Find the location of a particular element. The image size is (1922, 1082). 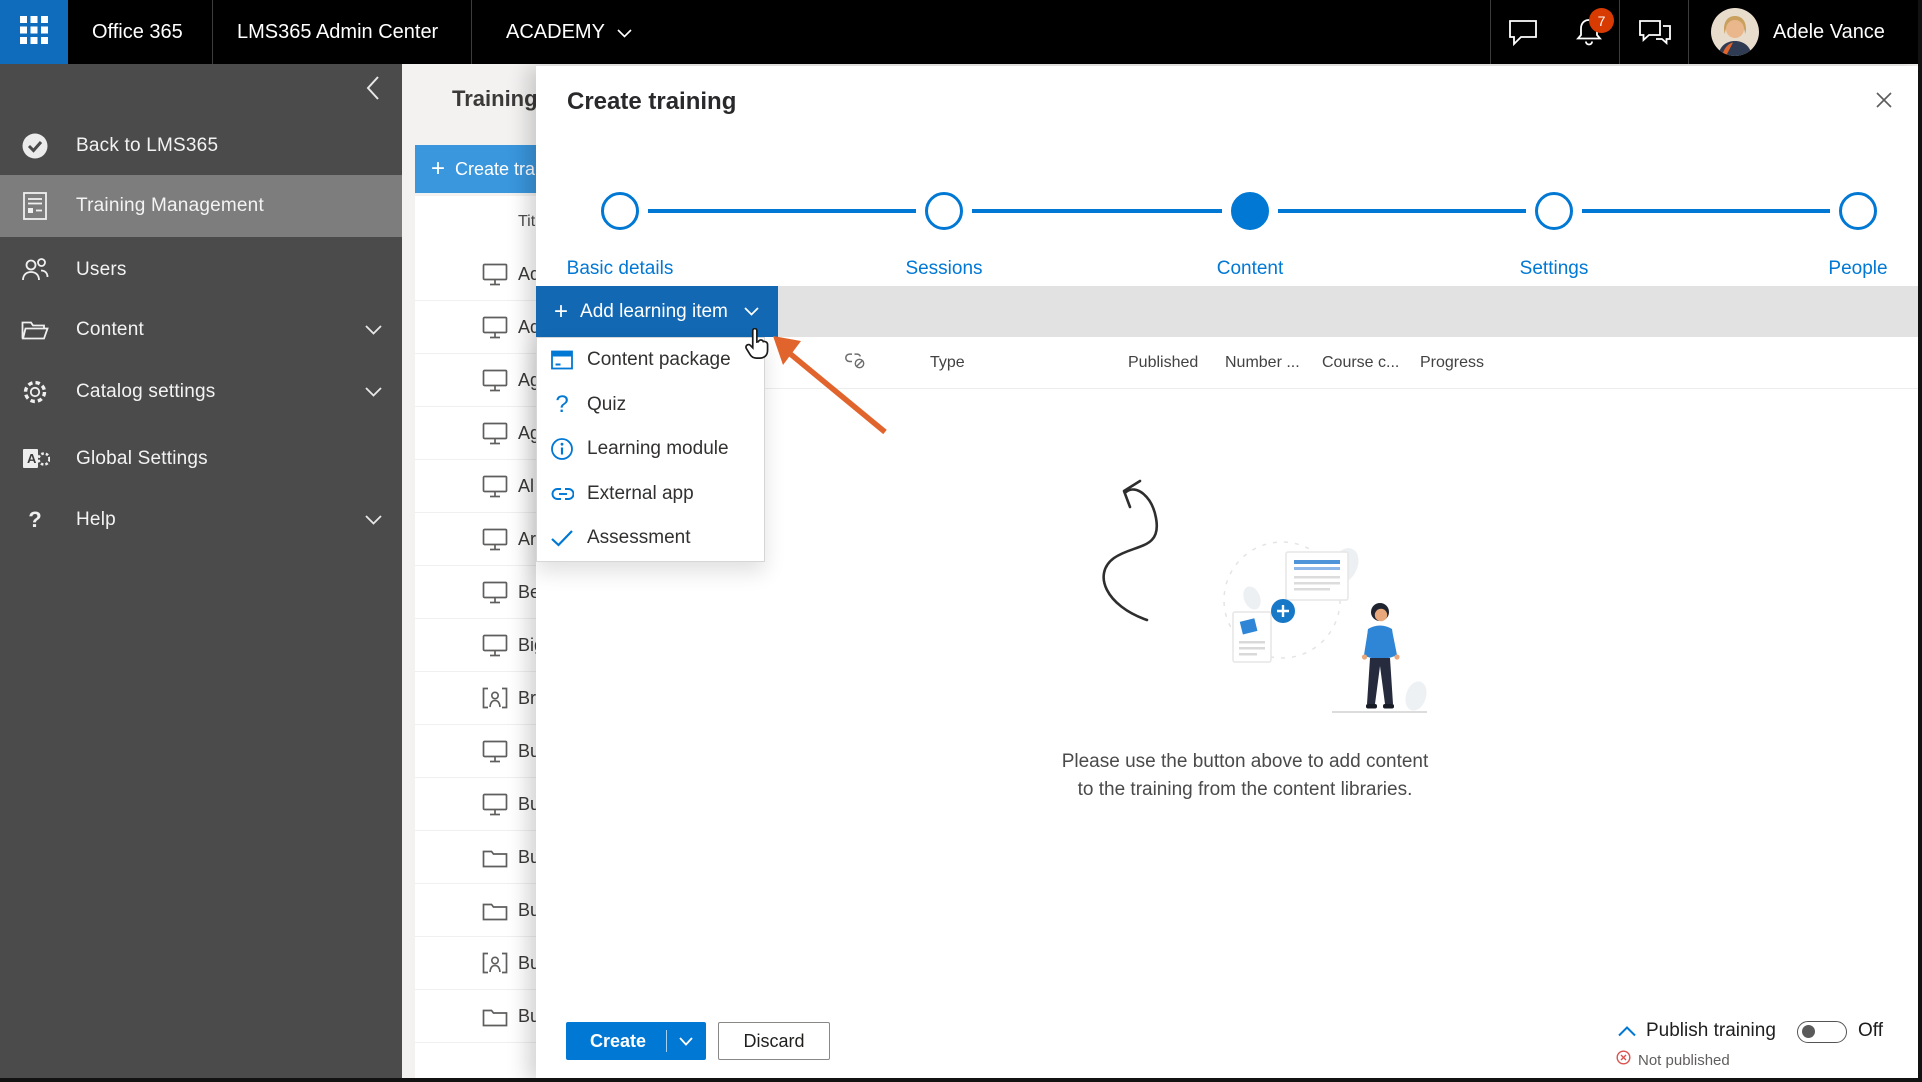

gear-icon is located at coordinates (35, 392).